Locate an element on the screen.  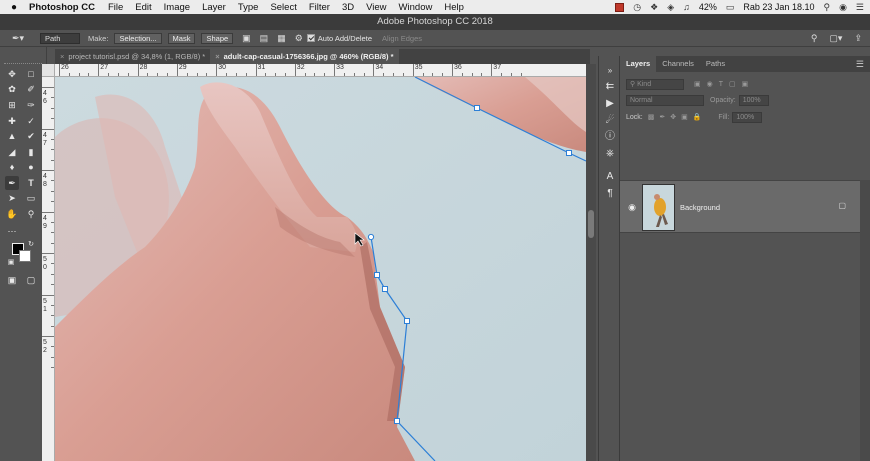
path-arrangement-icon: ▦ is located at coordinates (281, 38).